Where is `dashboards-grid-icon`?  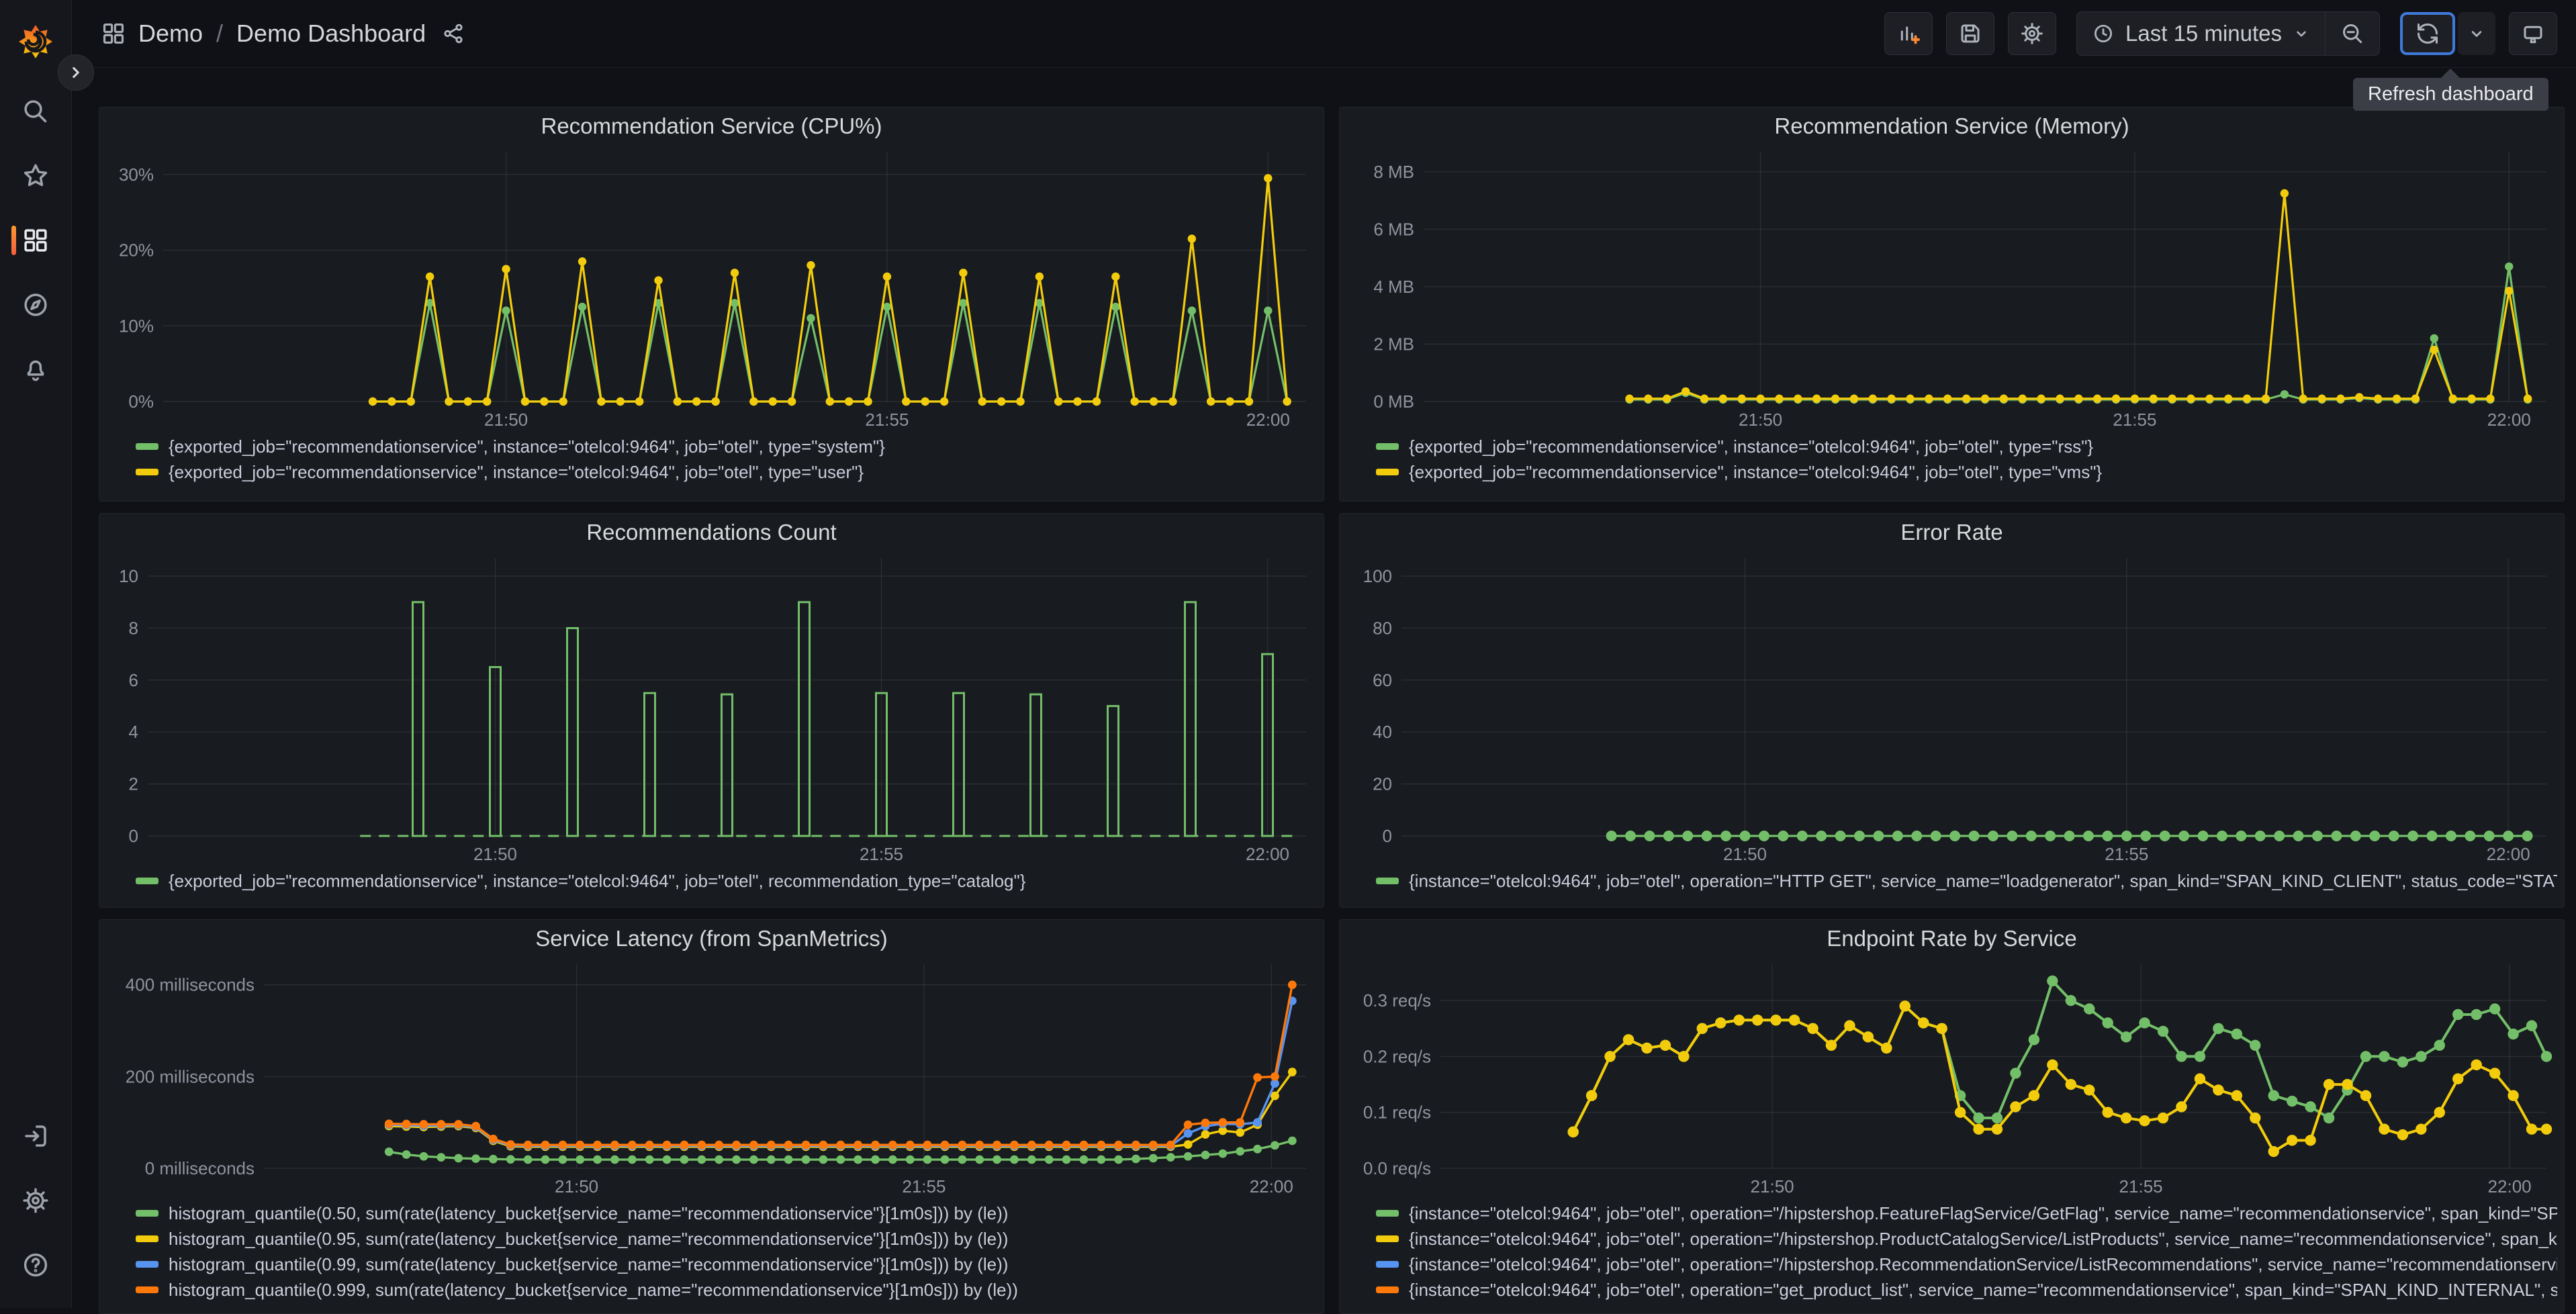
dashboards-grid-icon is located at coordinates (35, 240).